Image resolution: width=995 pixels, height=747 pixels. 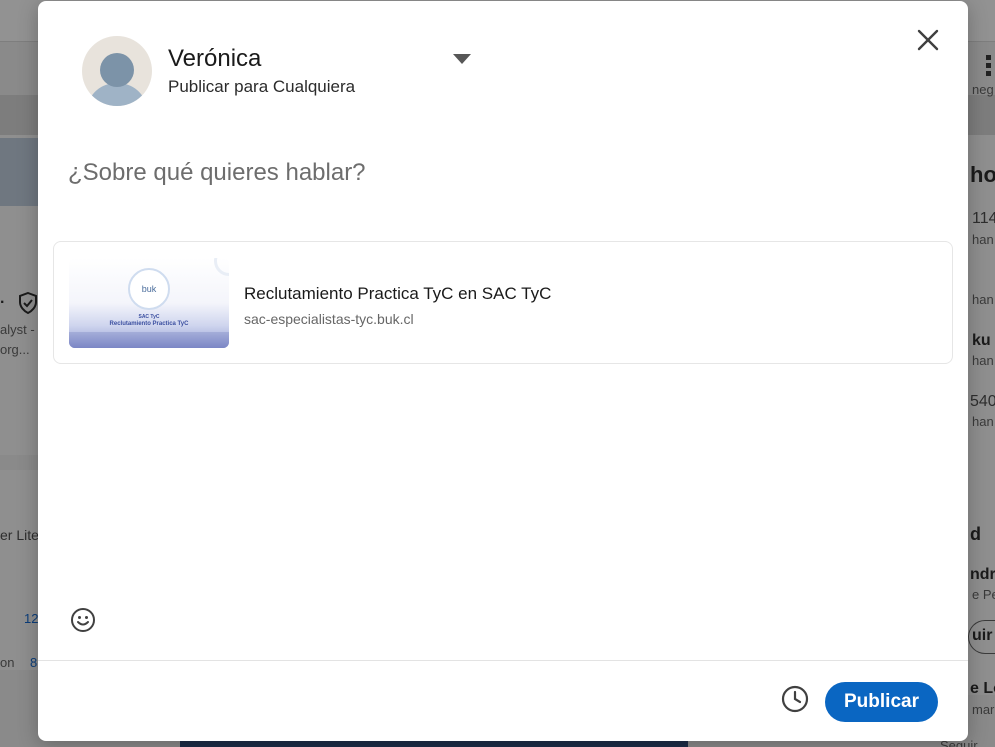 I want to click on background-text: mar, so click(x=983, y=709).